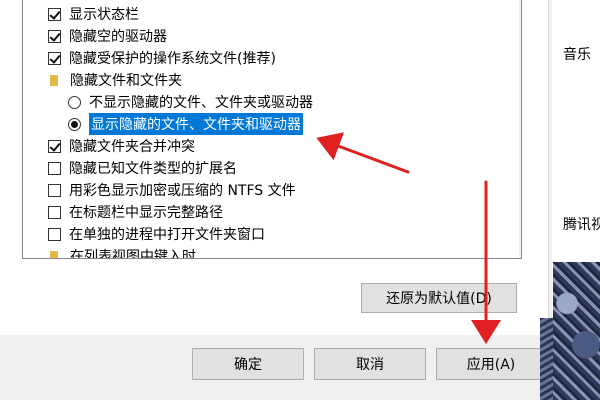 This screenshot has width=600, height=400. Describe the element at coordinates (520, 129) in the screenshot. I see `vertical-scrollbar: ∨` at that location.